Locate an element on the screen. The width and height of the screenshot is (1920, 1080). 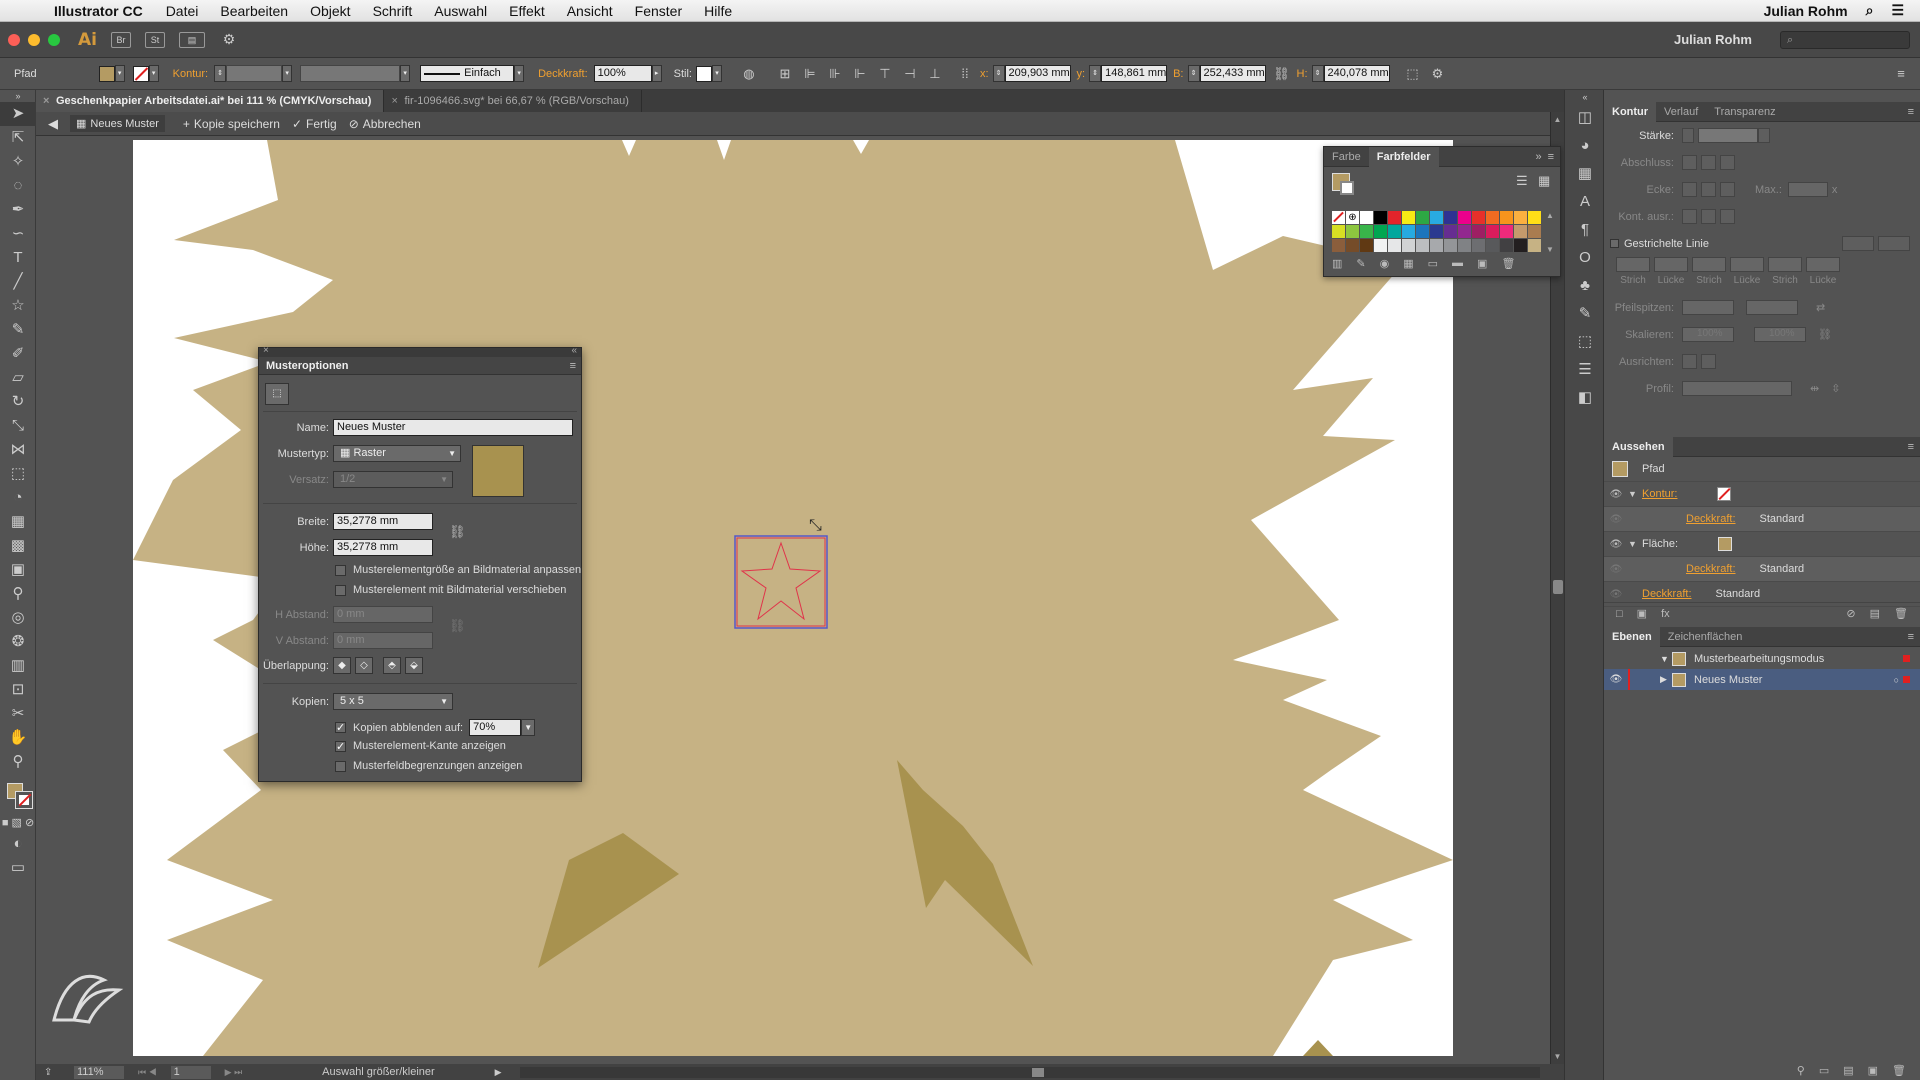
mesh-tool-icon: ▩ is located at coordinates (18, 546).